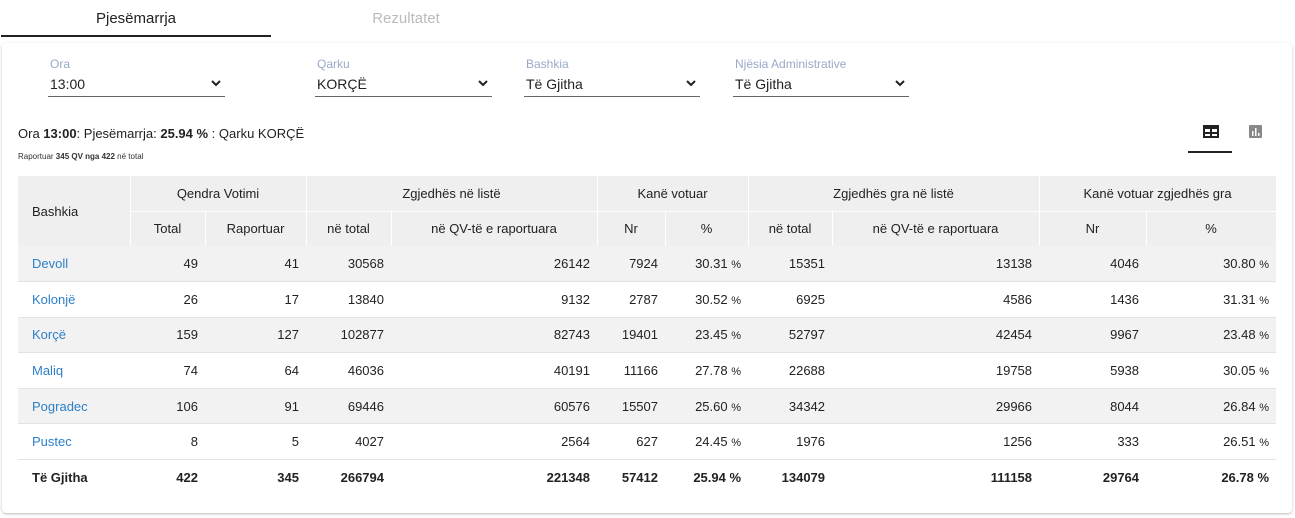 The width and height of the screenshot is (1295, 518). What do you see at coordinates (348, 370) in the screenshot?
I see `cell-c3: 46036` at bounding box center [348, 370].